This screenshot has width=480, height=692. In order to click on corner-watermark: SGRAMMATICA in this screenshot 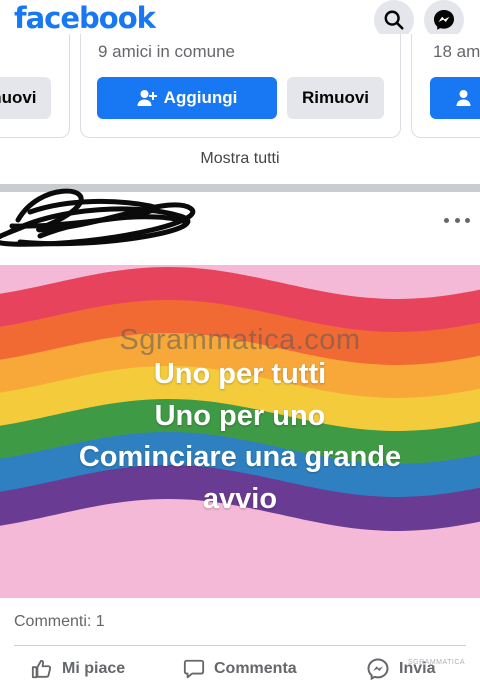, I will do `click(437, 662)`.